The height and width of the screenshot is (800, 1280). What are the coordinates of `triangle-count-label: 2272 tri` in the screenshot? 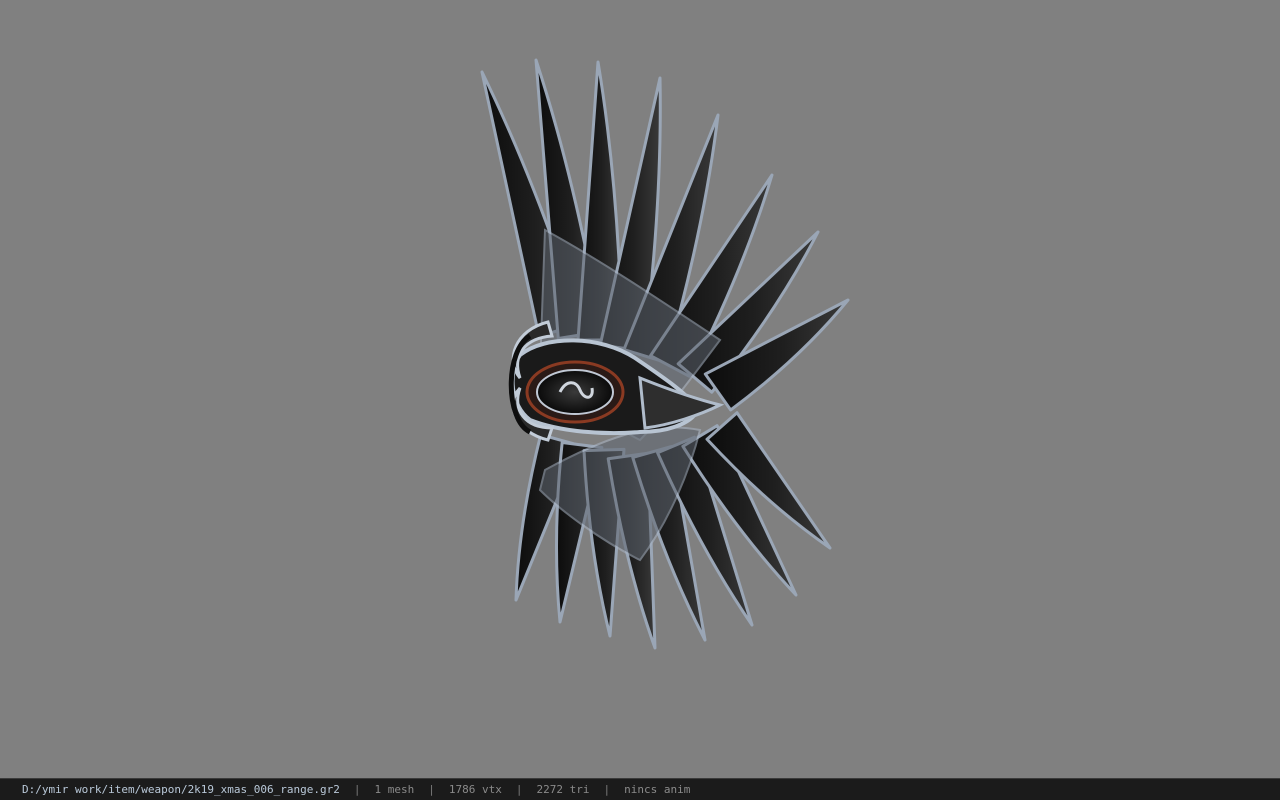 It's located at (563, 789).